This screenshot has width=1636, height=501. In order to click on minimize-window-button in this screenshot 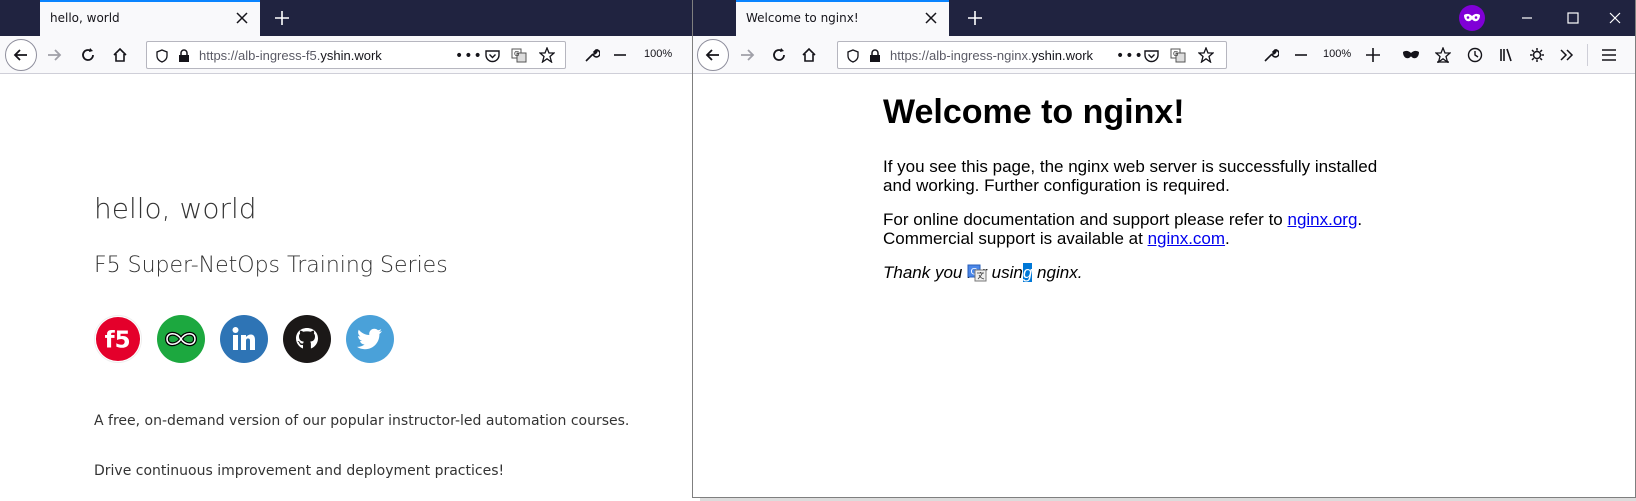, I will do `click(1527, 18)`.